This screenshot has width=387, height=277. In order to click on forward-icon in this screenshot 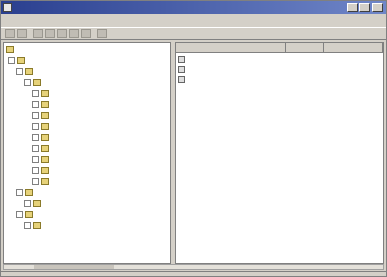, I will do `click(22, 33)`.